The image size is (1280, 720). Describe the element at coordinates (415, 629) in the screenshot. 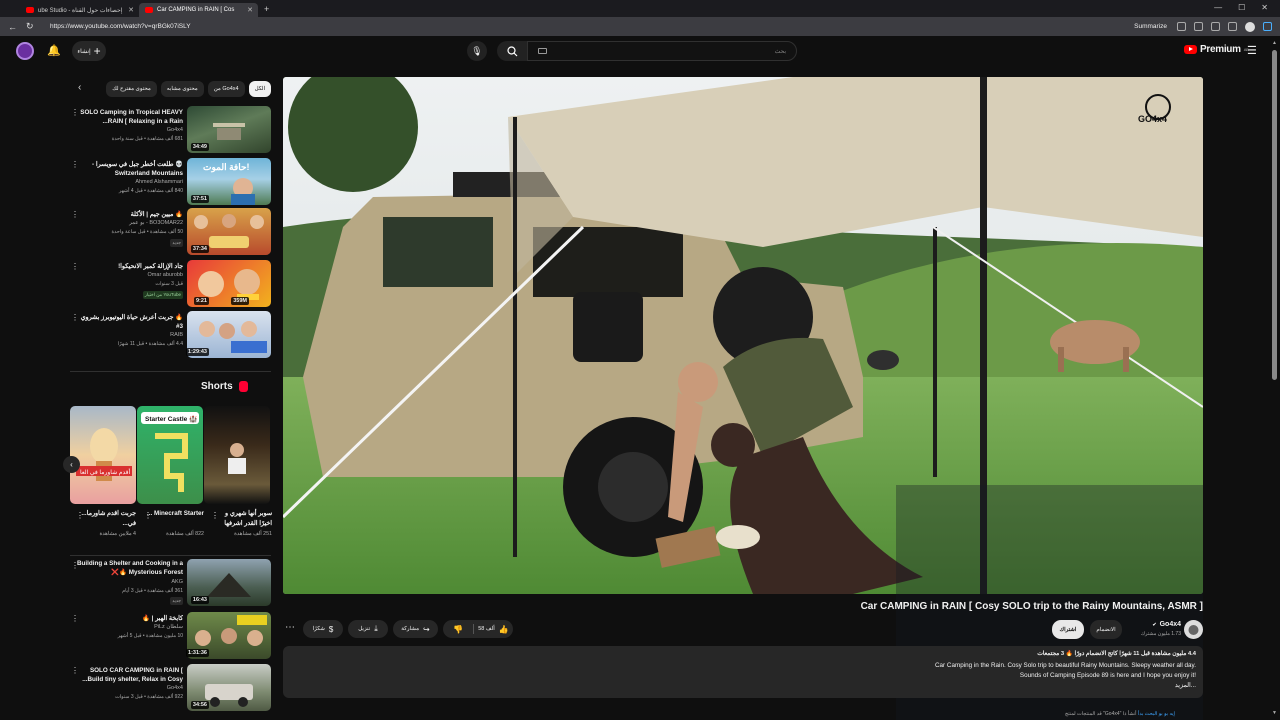

I see `share-button: مشاركة ↪` at that location.